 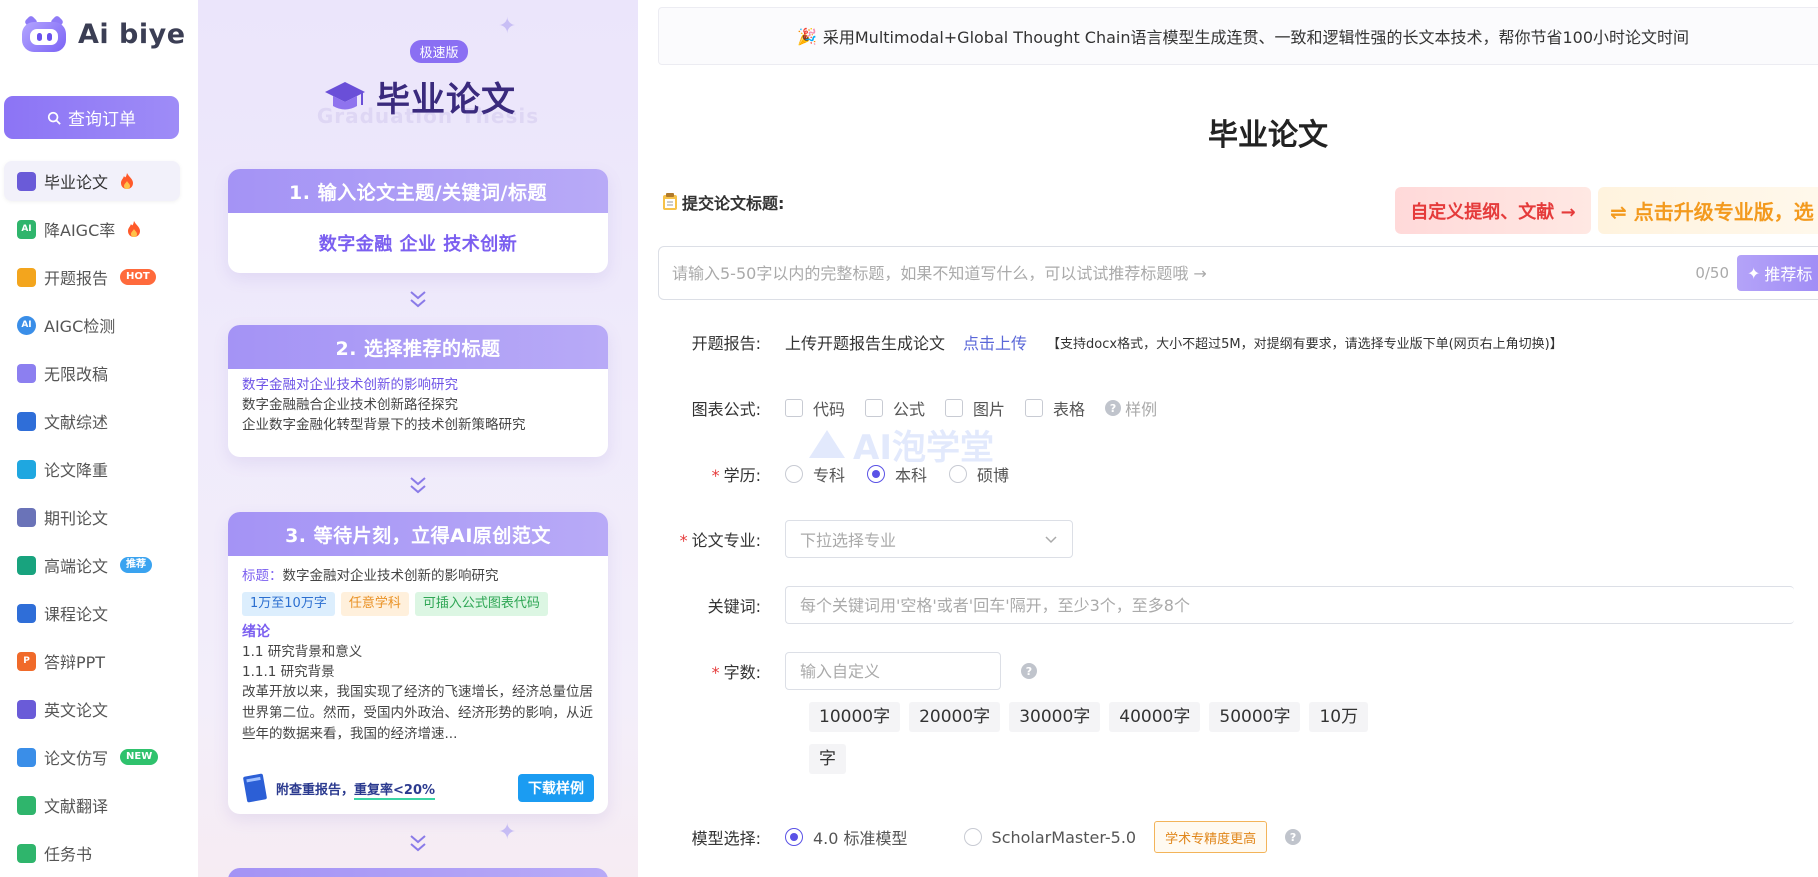 What do you see at coordinates (76, 470) in the screenshot?
I see `sidebar-item-label: 论文降重` at bounding box center [76, 470].